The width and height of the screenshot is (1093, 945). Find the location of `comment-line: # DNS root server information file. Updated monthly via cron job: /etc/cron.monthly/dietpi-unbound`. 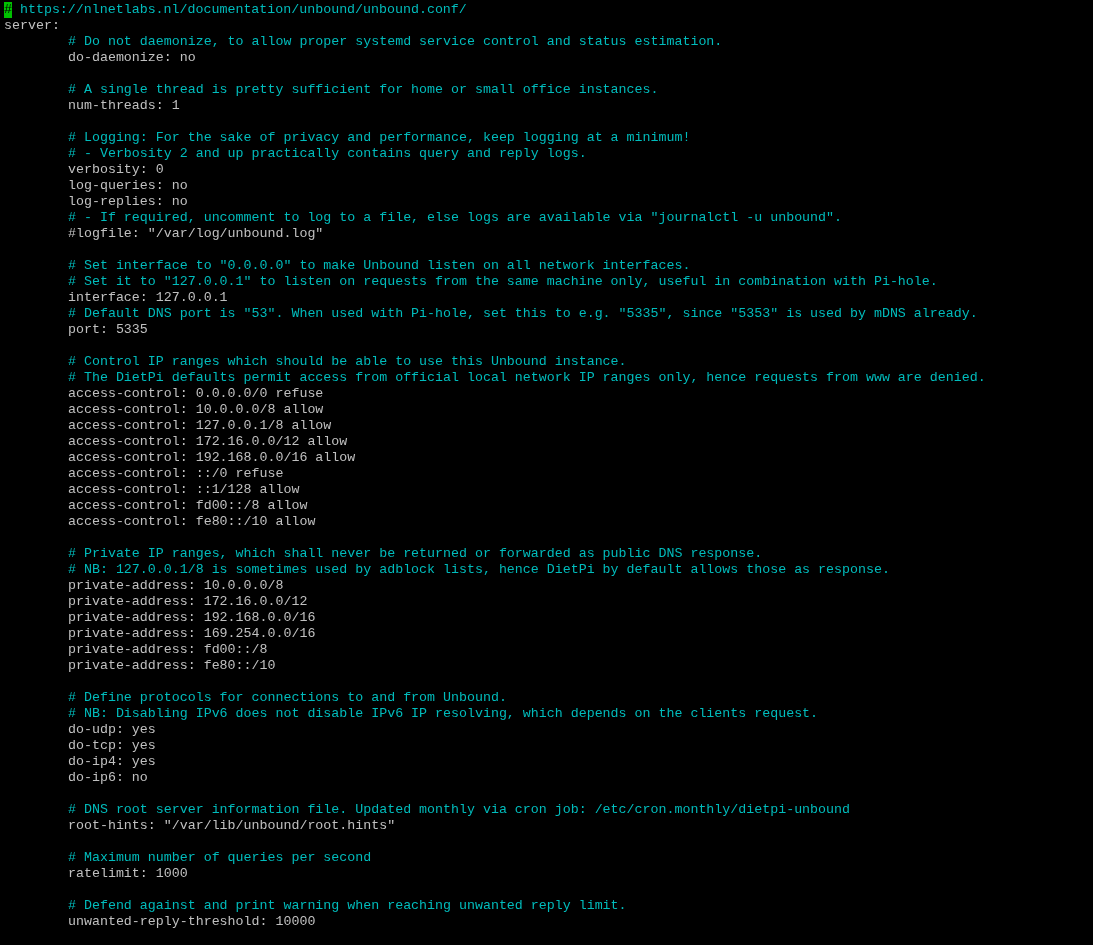

comment-line: # DNS root server information file. Updated monthly via cron job: /etc/cron.monthly/dietpi-unbound is located at coordinates (459, 810).